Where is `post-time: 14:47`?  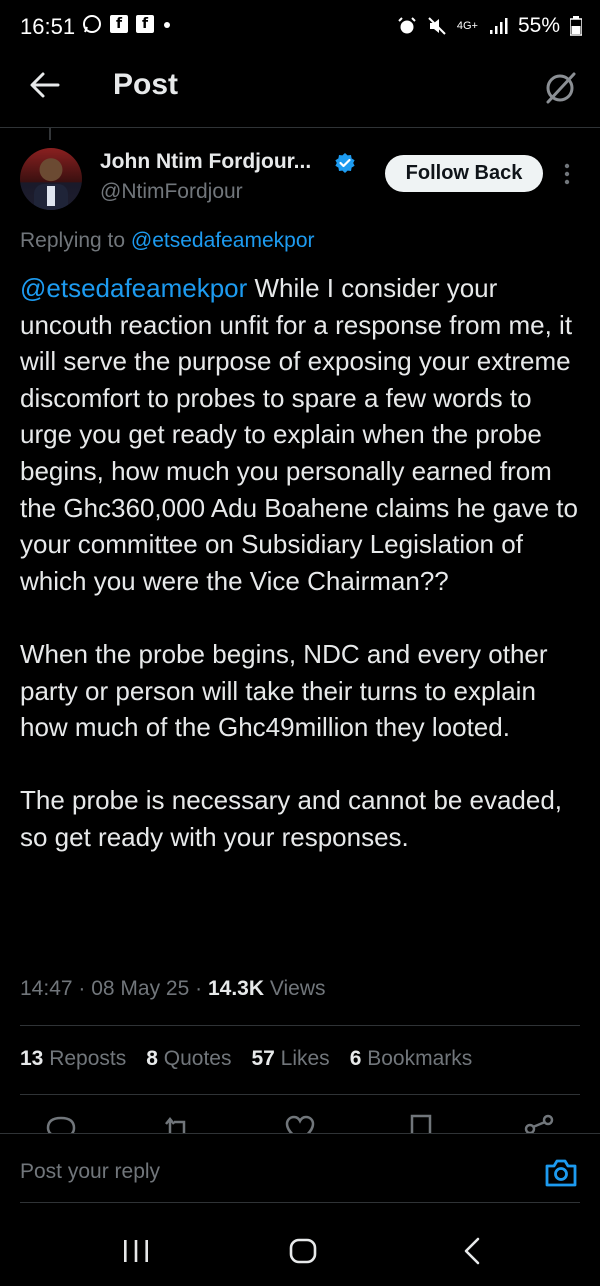
post-time: 14:47 is located at coordinates (46, 988).